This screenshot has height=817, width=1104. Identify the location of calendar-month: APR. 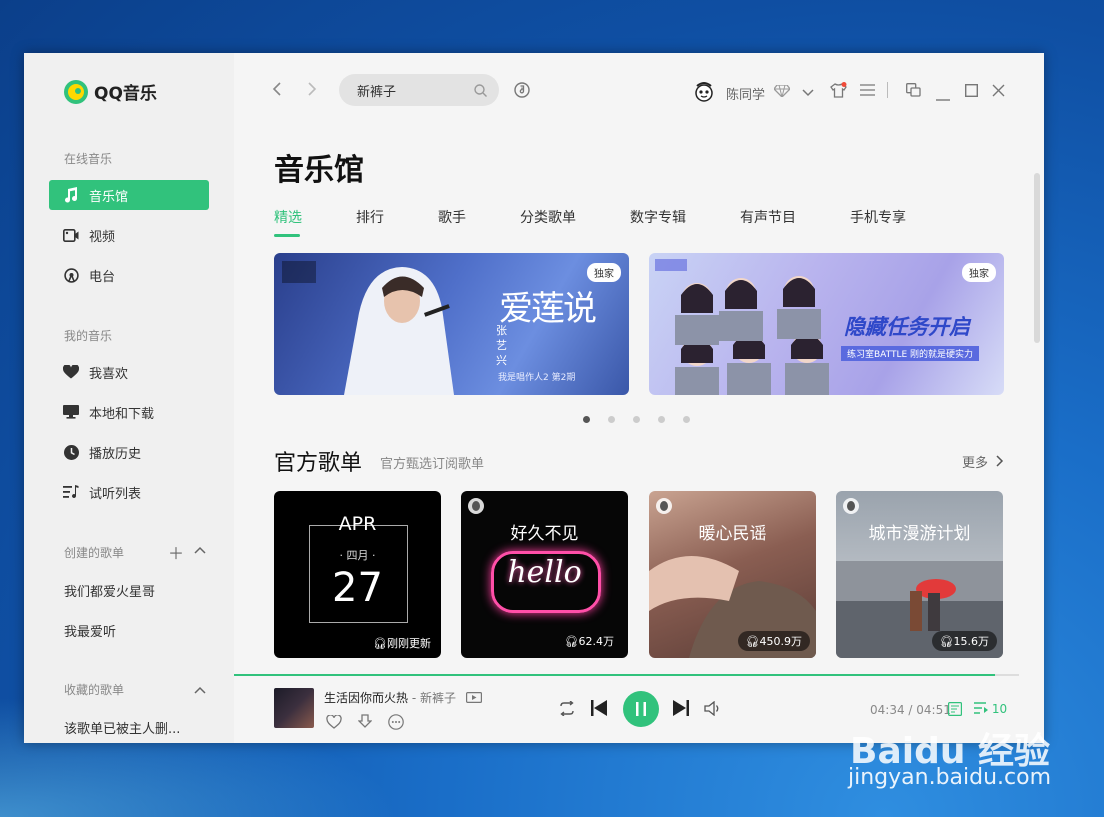
(357, 524).